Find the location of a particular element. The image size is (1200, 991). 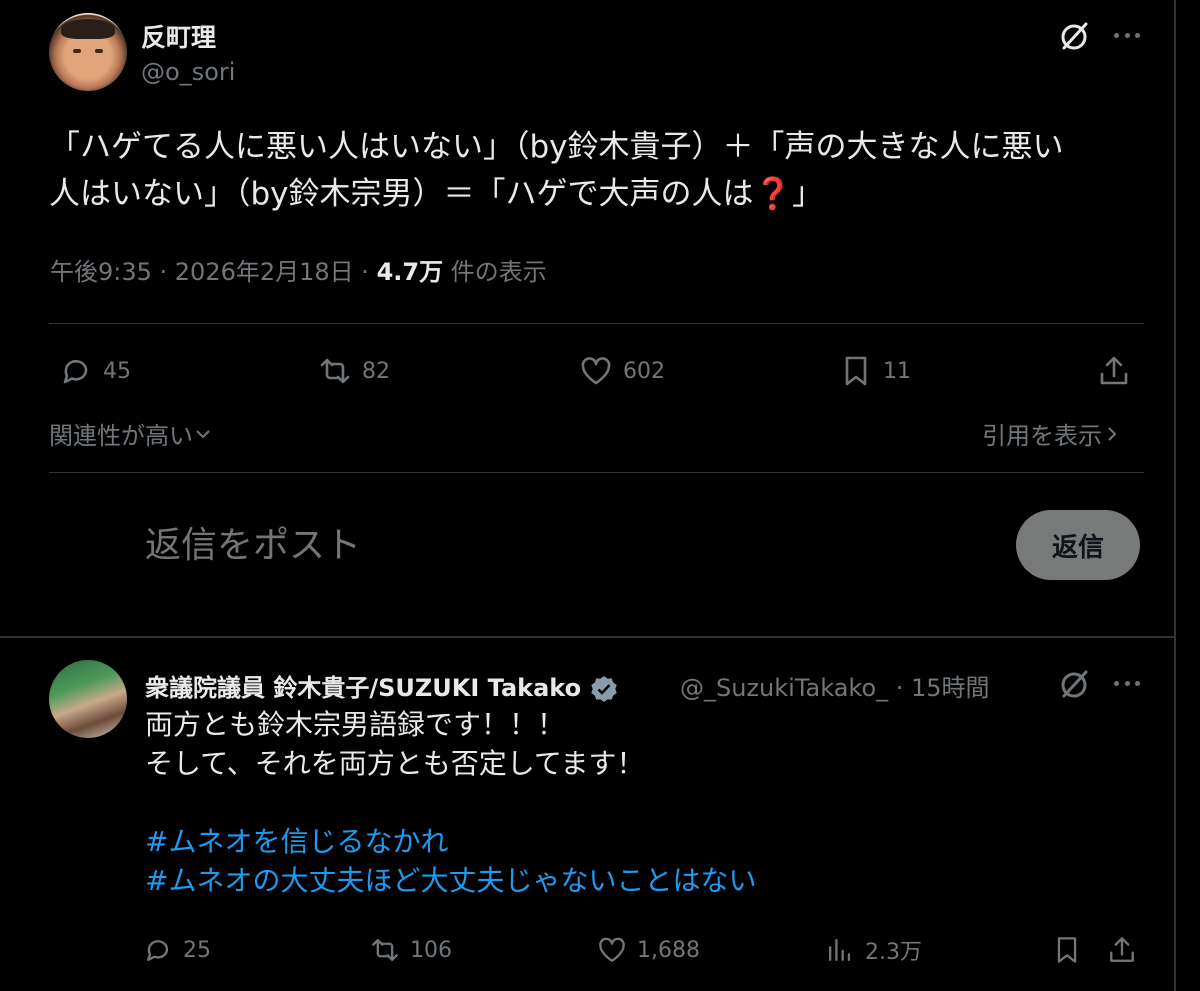

tweet-meta: 午後9:35 · 2026年2月18日 · 4.7万 件の表示 is located at coordinates (298, 272).